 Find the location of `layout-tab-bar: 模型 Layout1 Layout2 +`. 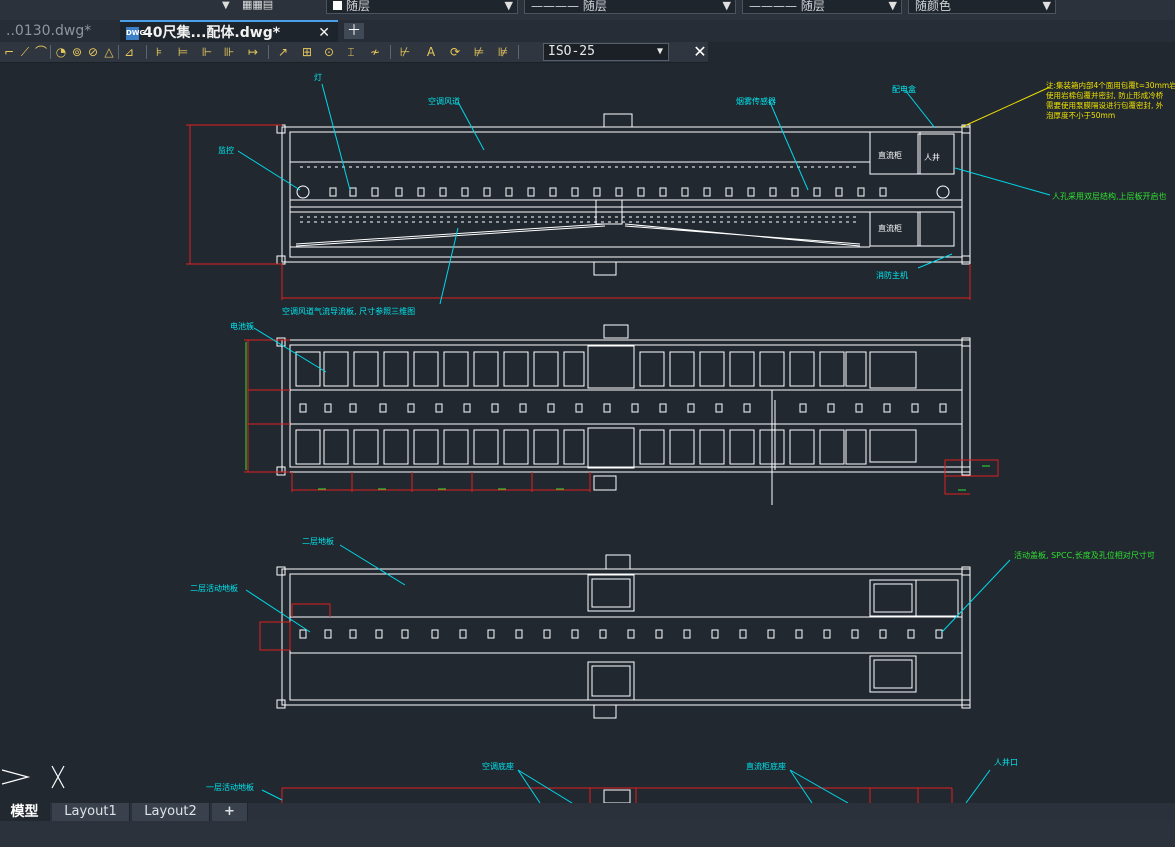

layout-tab-bar: 模型 Layout1 Layout2 + is located at coordinates (587, 812).